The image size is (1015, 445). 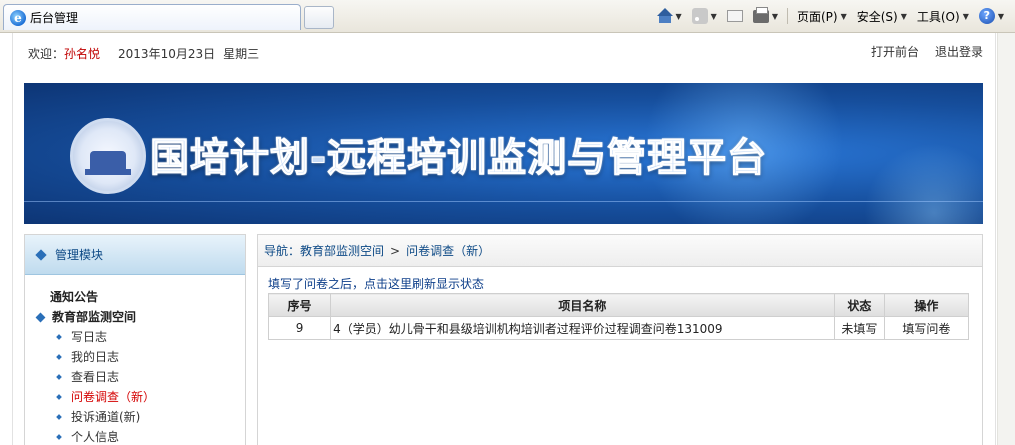 What do you see at coordinates (95, 357) in the screenshot?
I see `sidebar-item-label: 我的日志` at bounding box center [95, 357].